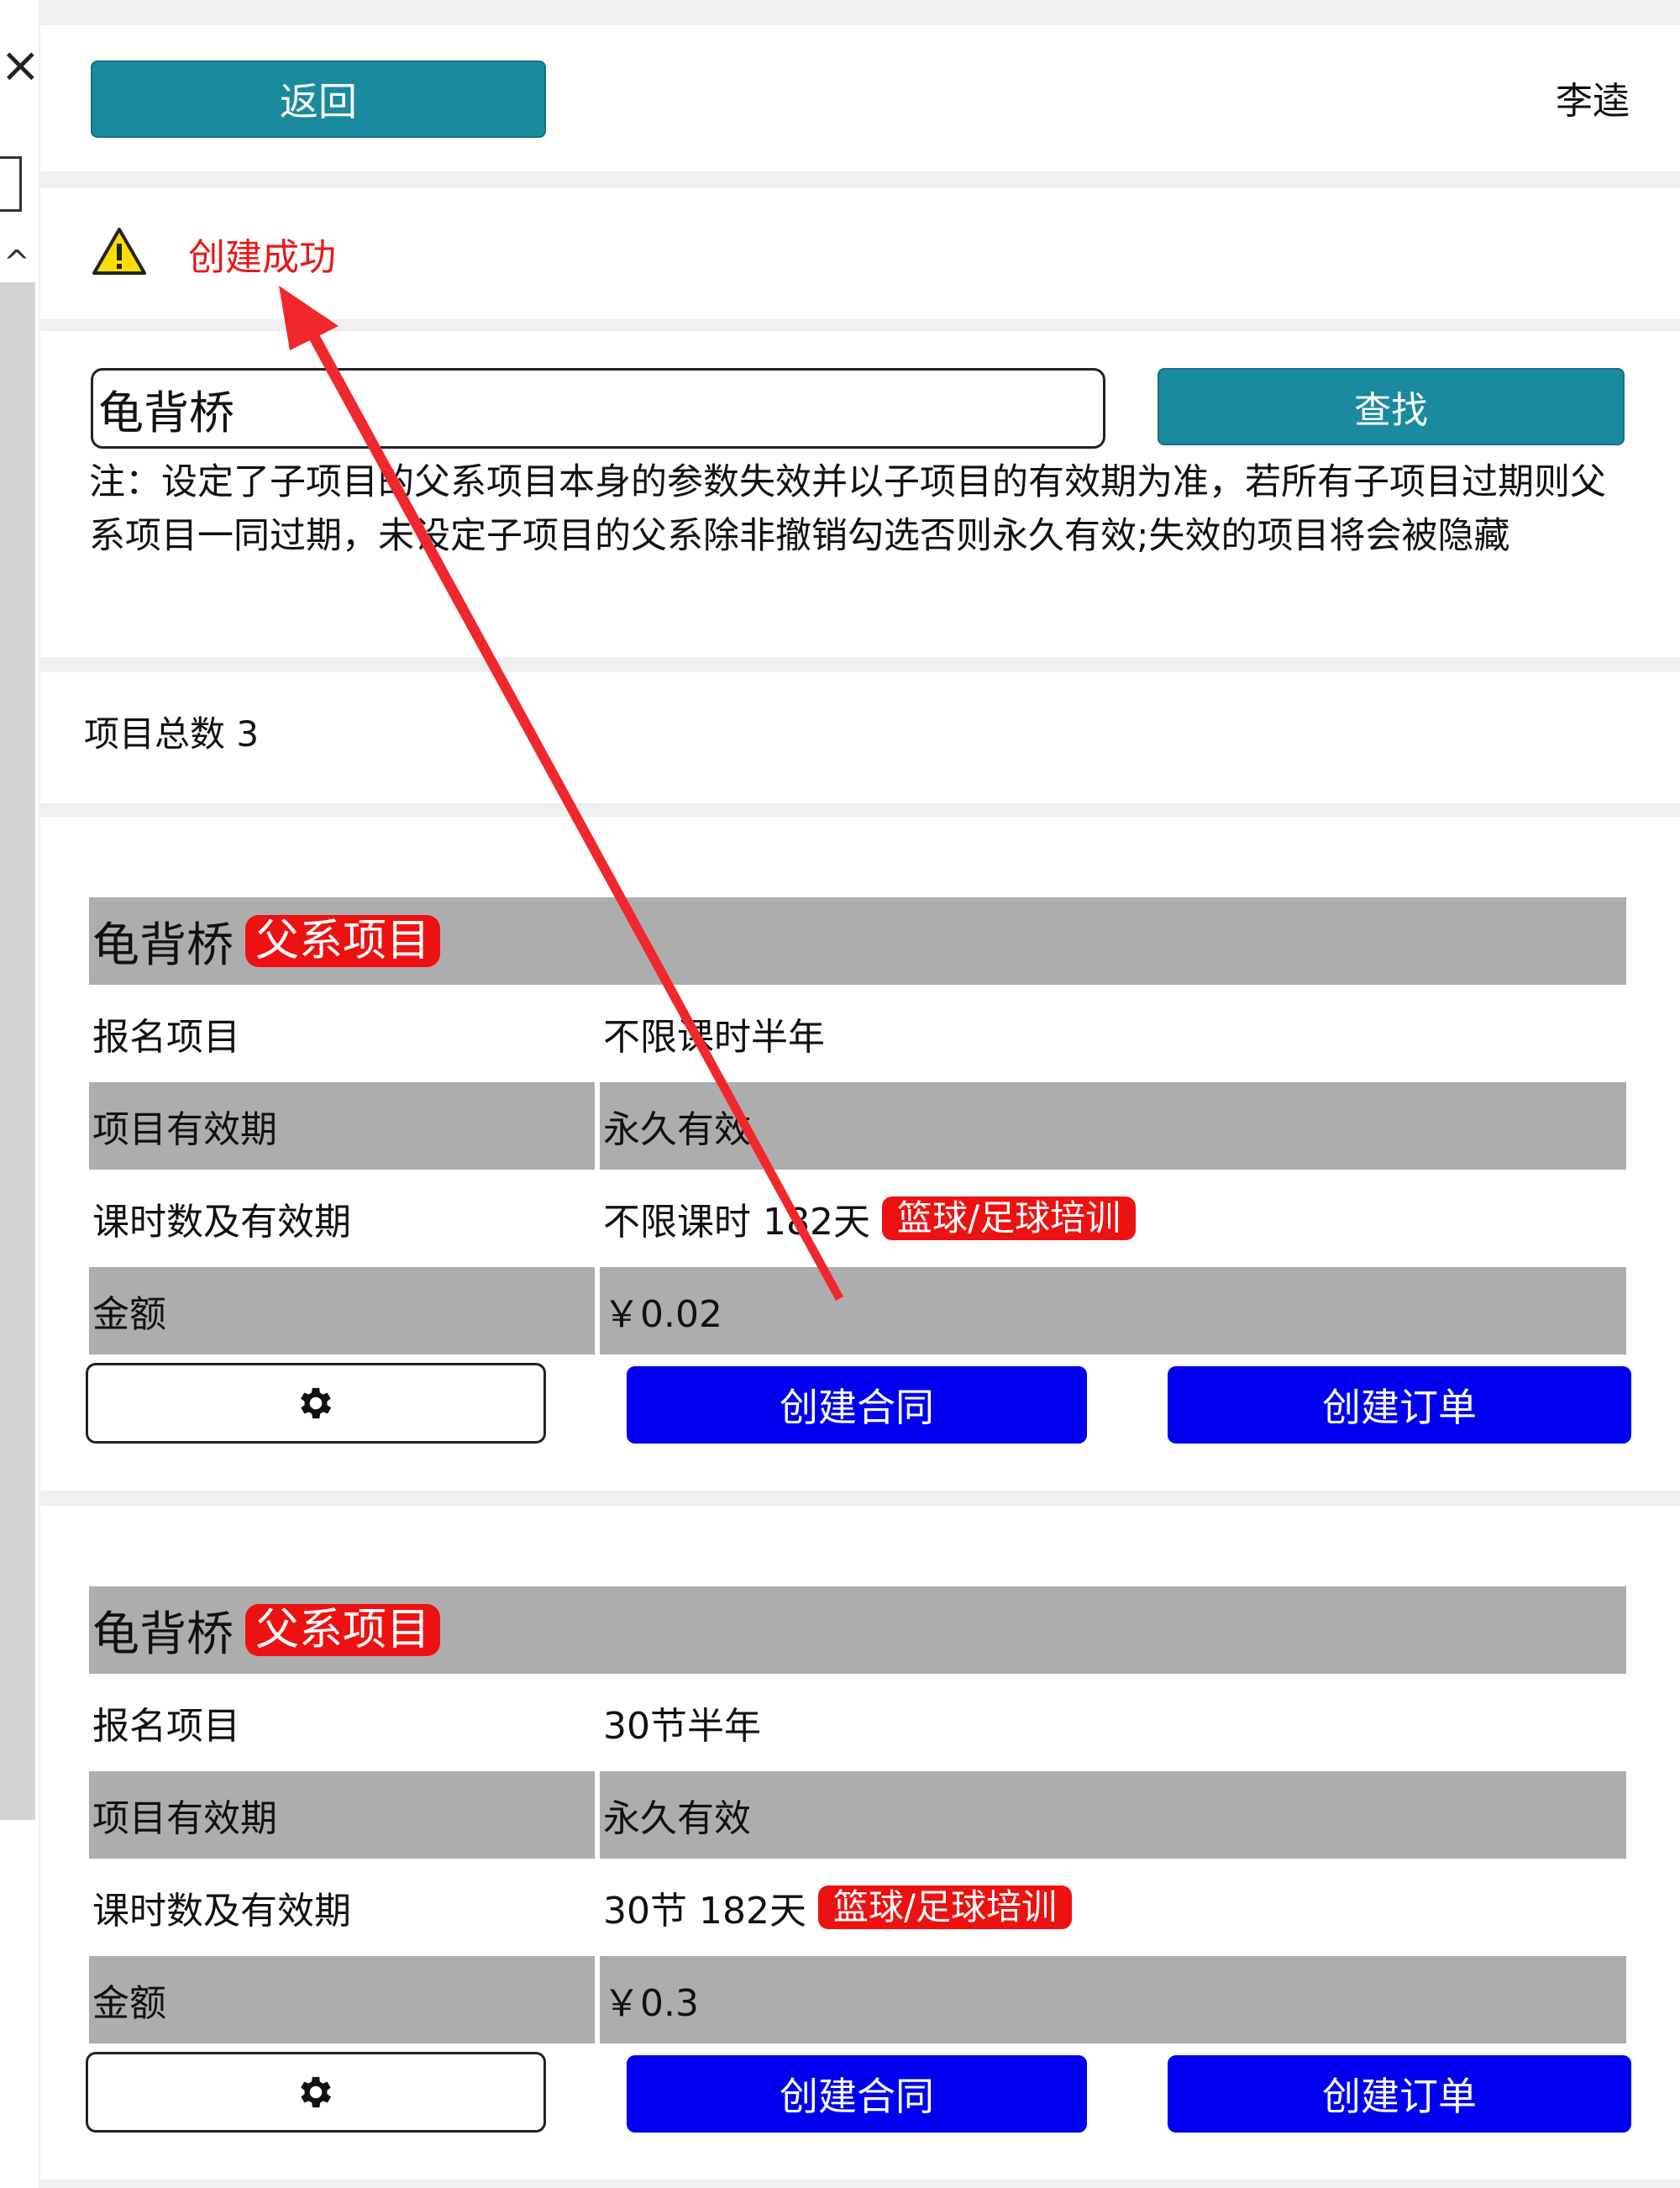 This screenshot has height=2188, width=1680. I want to click on row-value: 30节 182天 篮球/足球培训, so click(1113, 1907).